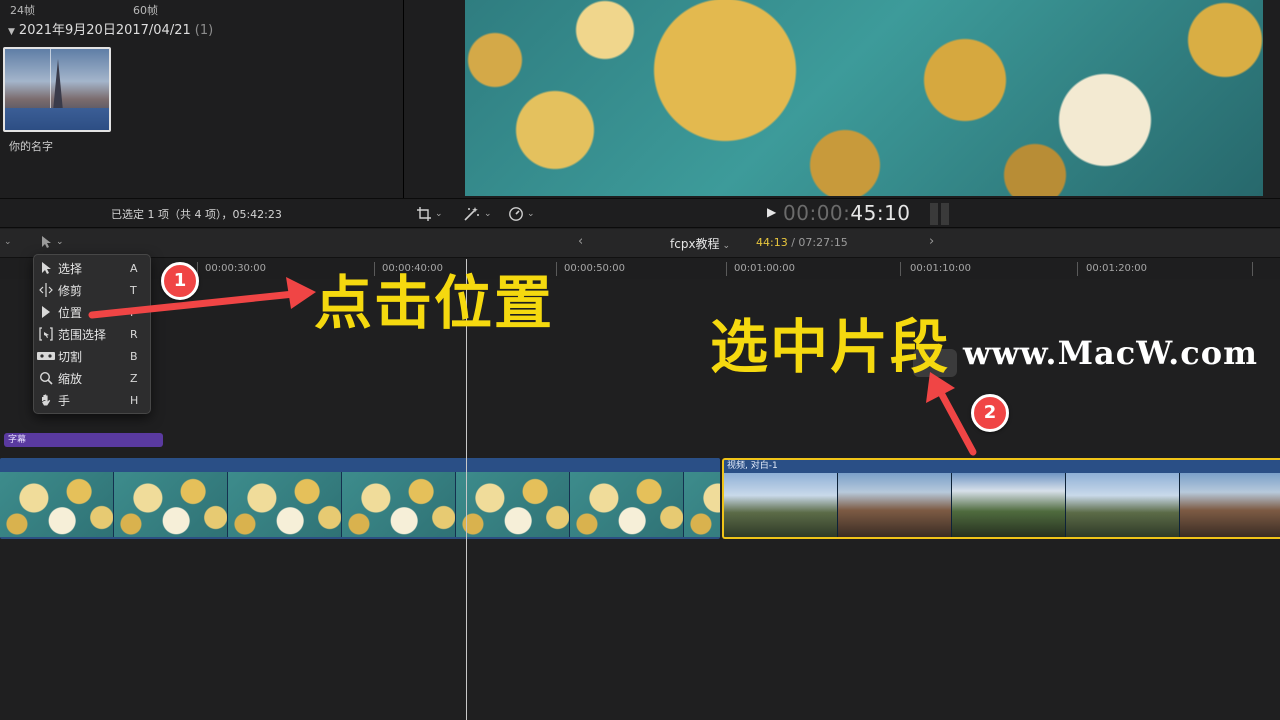 The image size is (1280, 720). I want to click on clip-header: 视频, 对白-1, so click(1002, 466).